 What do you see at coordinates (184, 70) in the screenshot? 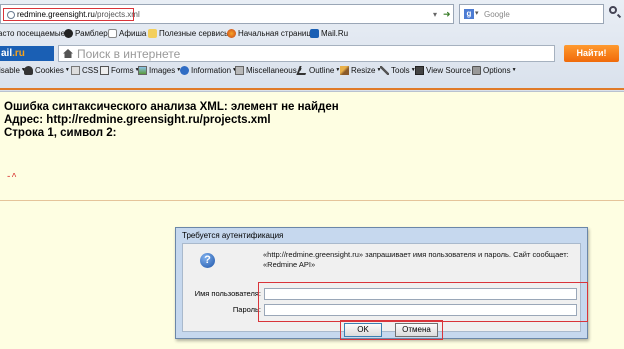
I see `info-icon` at bounding box center [184, 70].